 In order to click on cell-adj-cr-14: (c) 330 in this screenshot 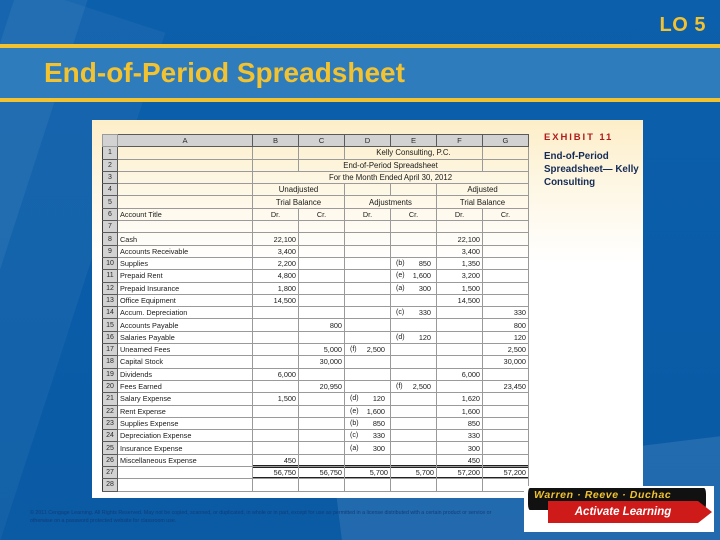, I will do `click(413, 313)`.